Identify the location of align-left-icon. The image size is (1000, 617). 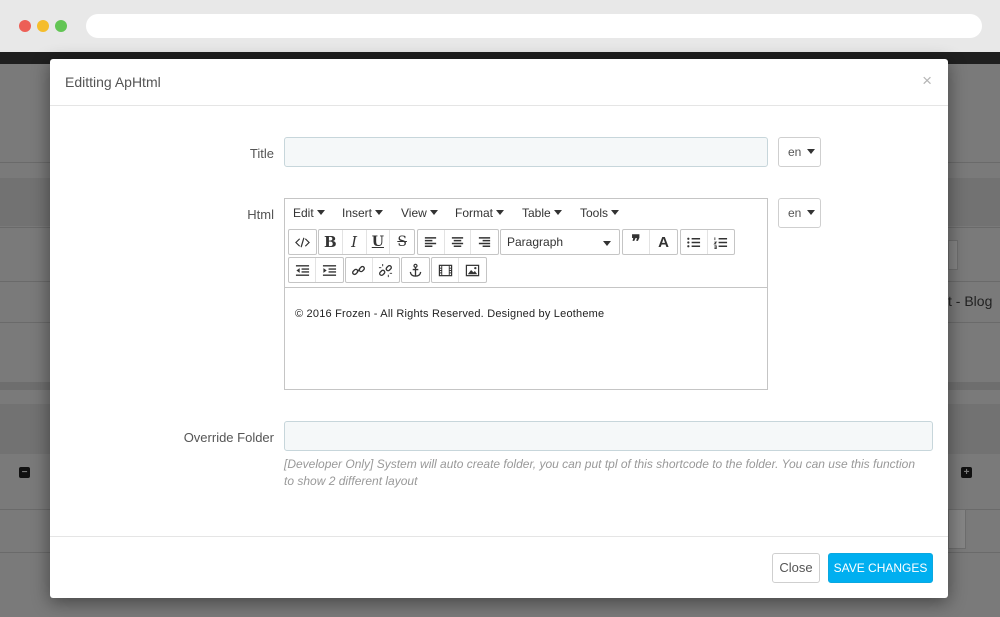
(431, 242).